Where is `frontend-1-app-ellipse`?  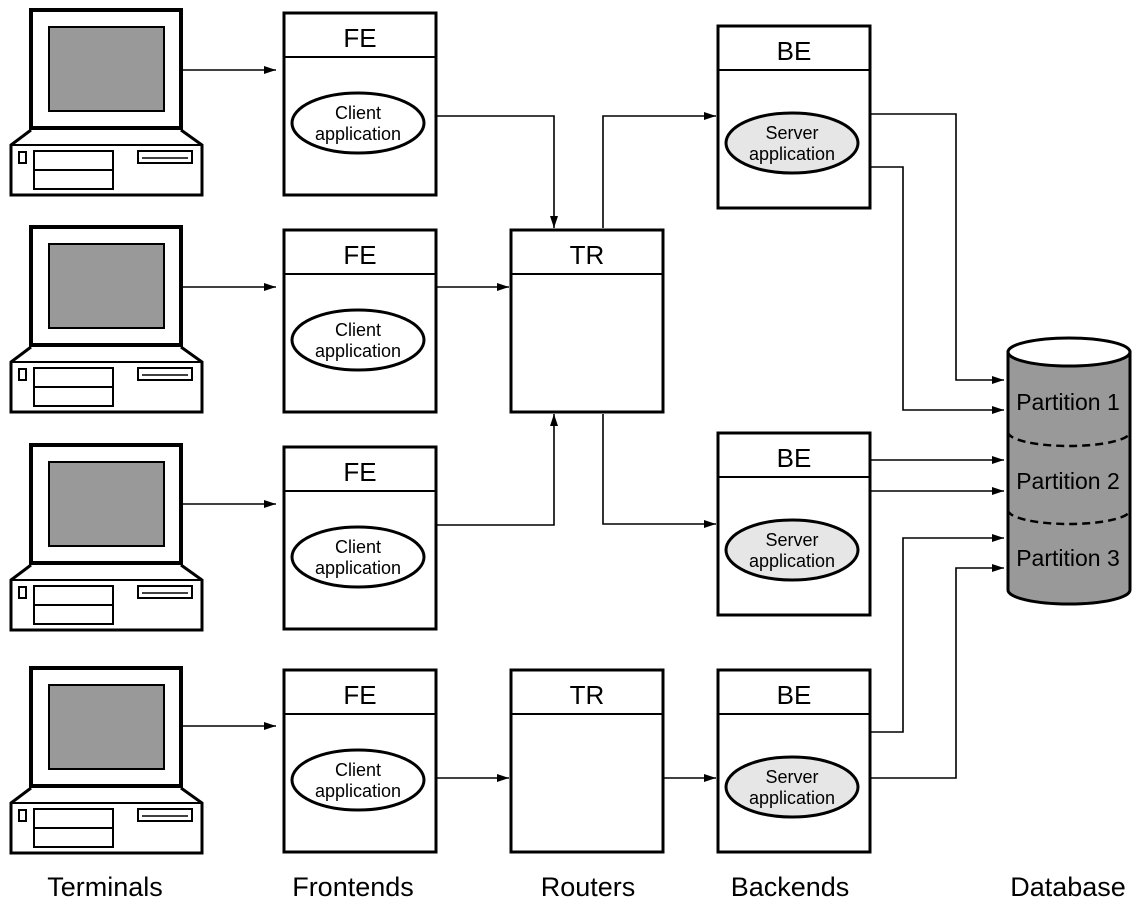
frontend-1-app-ellipse is located at coordinates (358, 123).